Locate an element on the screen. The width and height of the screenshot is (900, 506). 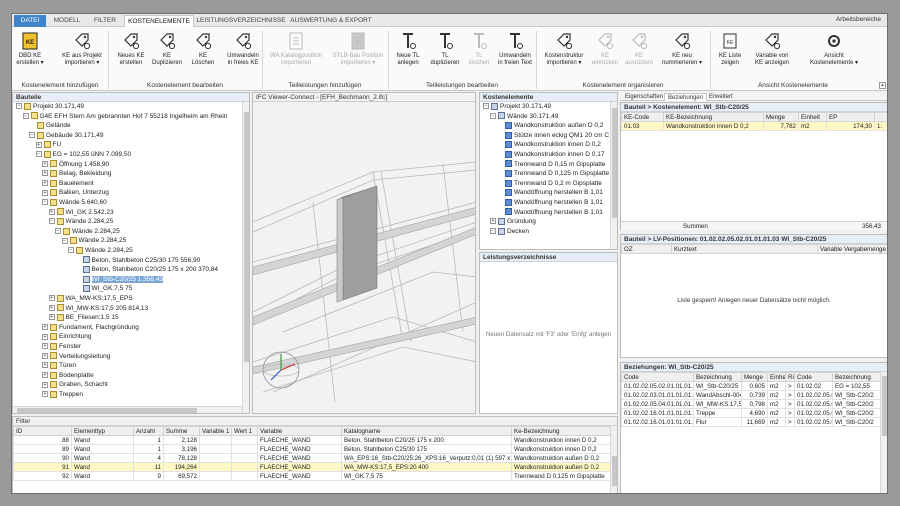
tree-node: Gelände is located at coordinates (50, 125).